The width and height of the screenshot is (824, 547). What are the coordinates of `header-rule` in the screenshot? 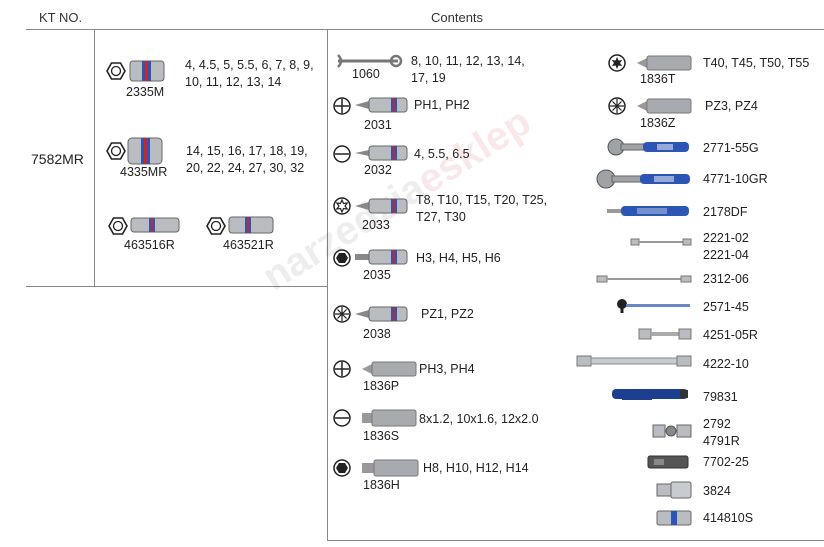 It's located at (425, 29).